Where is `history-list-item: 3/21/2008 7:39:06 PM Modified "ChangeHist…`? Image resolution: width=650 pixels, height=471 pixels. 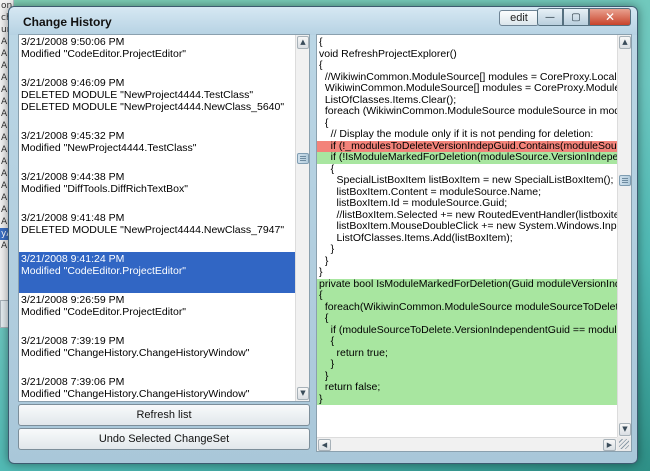 history-list-item: 3/21/2008 7:39:06 PM Modified "ChangeHist… is located at coordinates (157, 388).